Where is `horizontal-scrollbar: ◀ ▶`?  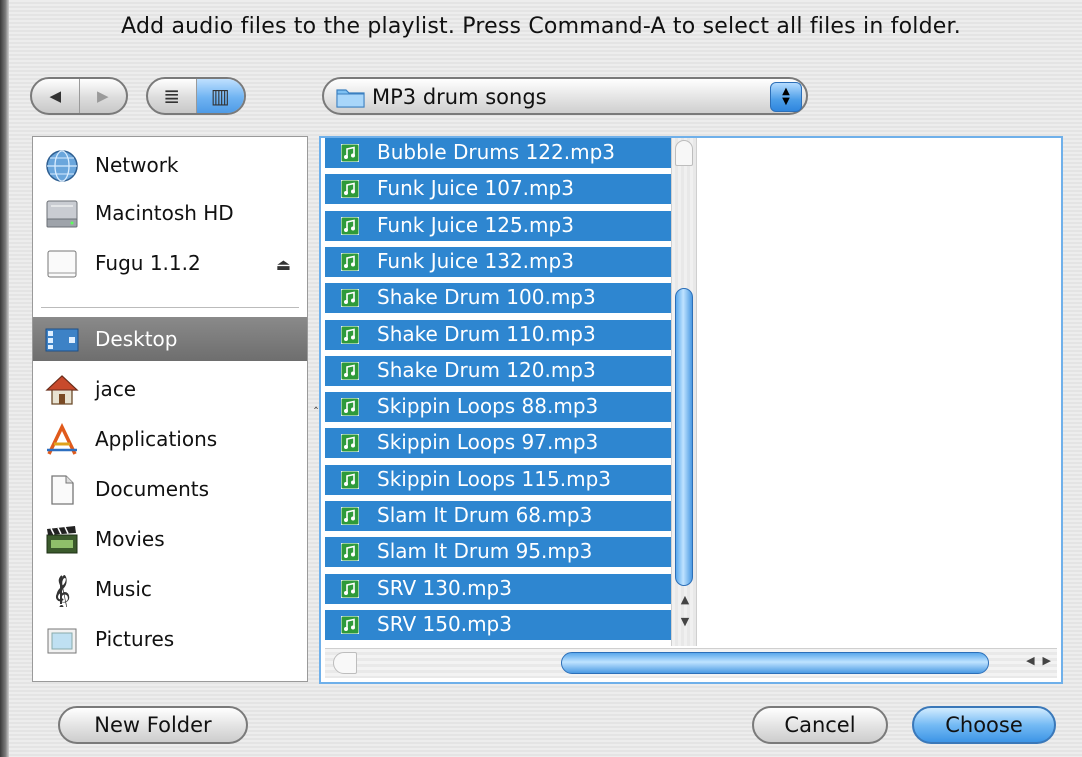
horizontal-scrollbar: ◀ ▶ is located at coordinates (691, 663).